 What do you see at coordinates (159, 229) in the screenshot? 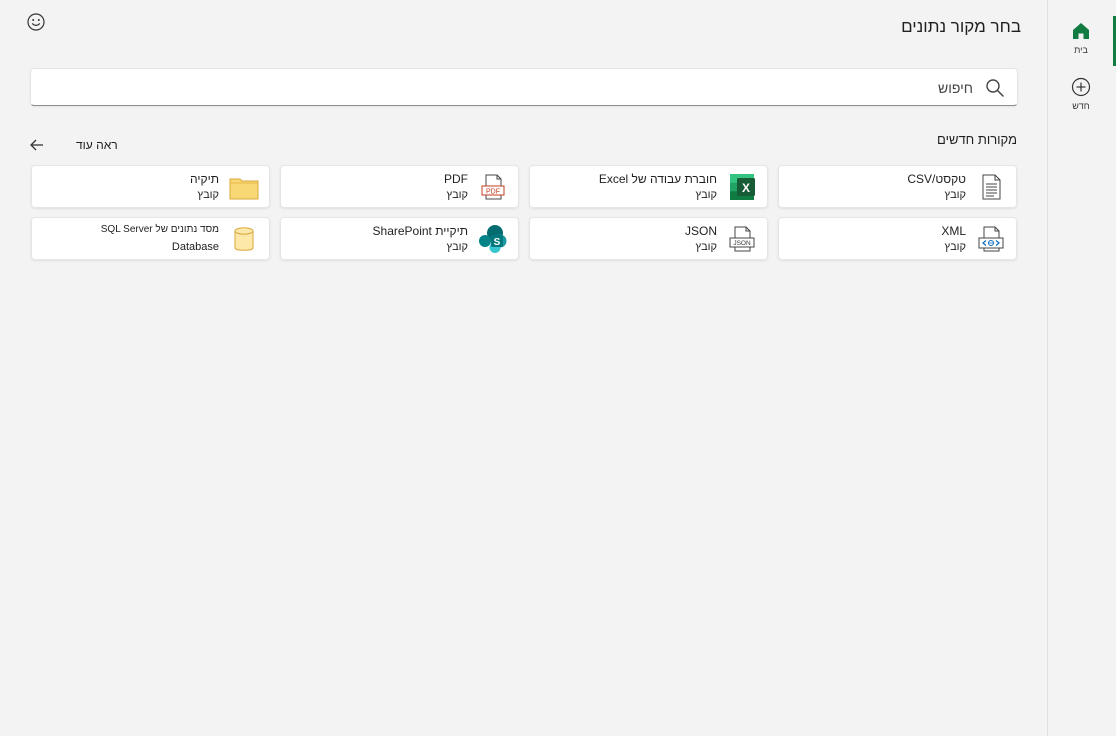
I see `card-title: מסד נתונים של SQL Server` at bounding box center [159, 229].